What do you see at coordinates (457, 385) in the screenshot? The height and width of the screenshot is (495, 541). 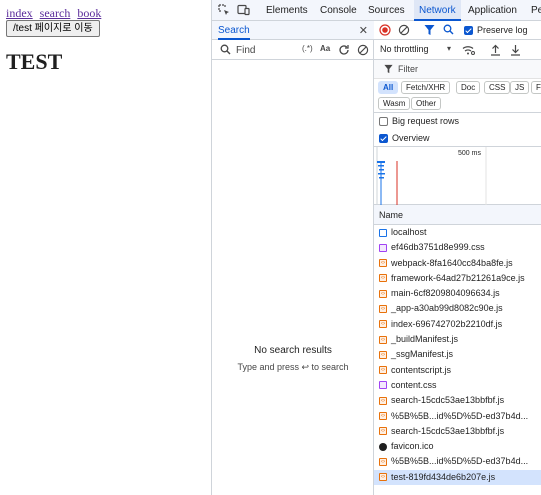 I see `request-row: content.css` at bounding box center [457, 385].